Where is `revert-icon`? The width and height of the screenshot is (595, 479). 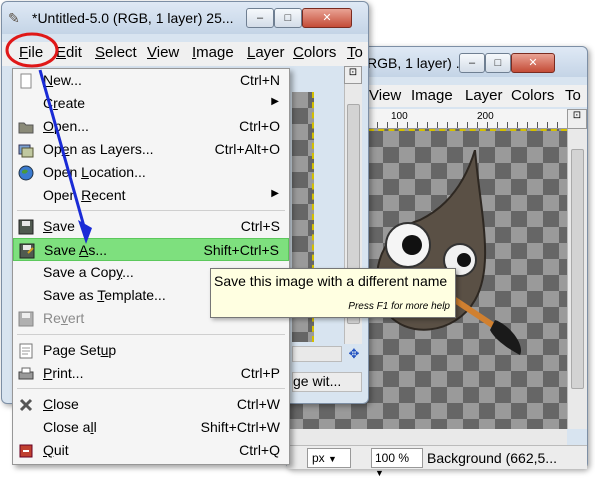 revert-icon is located at coordinates (26, 319).